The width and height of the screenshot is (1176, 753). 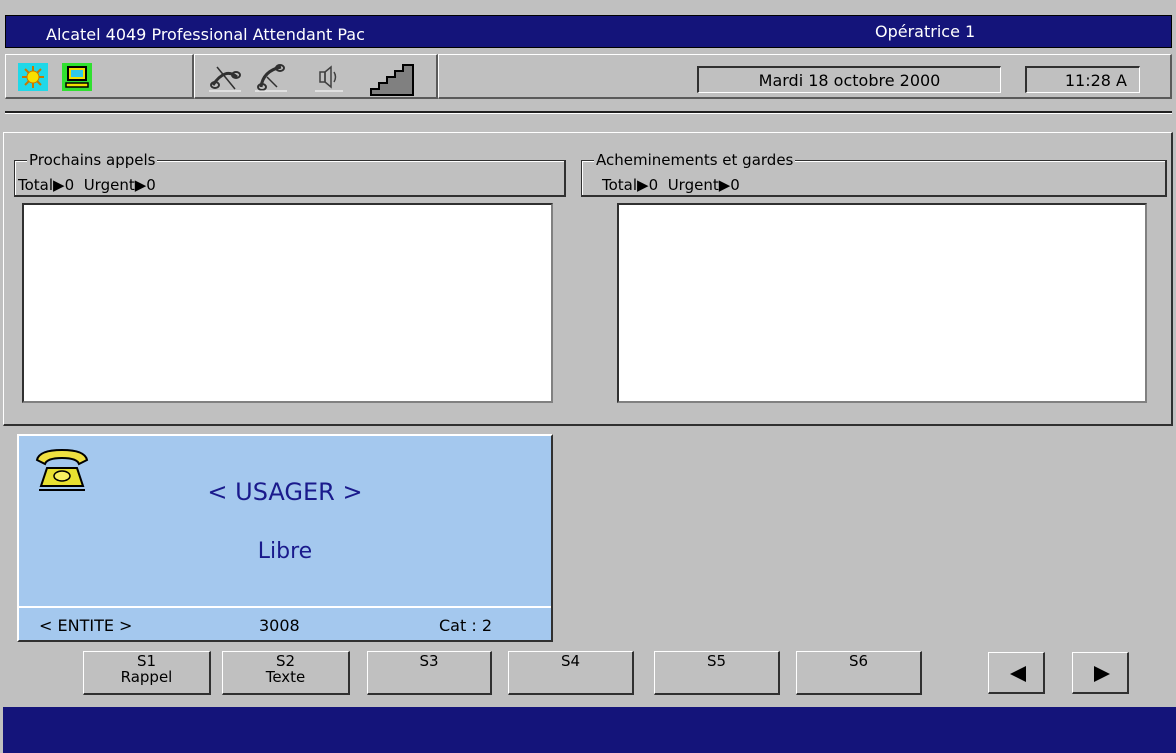 What do you see at coordinates (146, 661) in the screenshot?
I see `softkey-s1-key: S1` at bounding box center [146, 661].